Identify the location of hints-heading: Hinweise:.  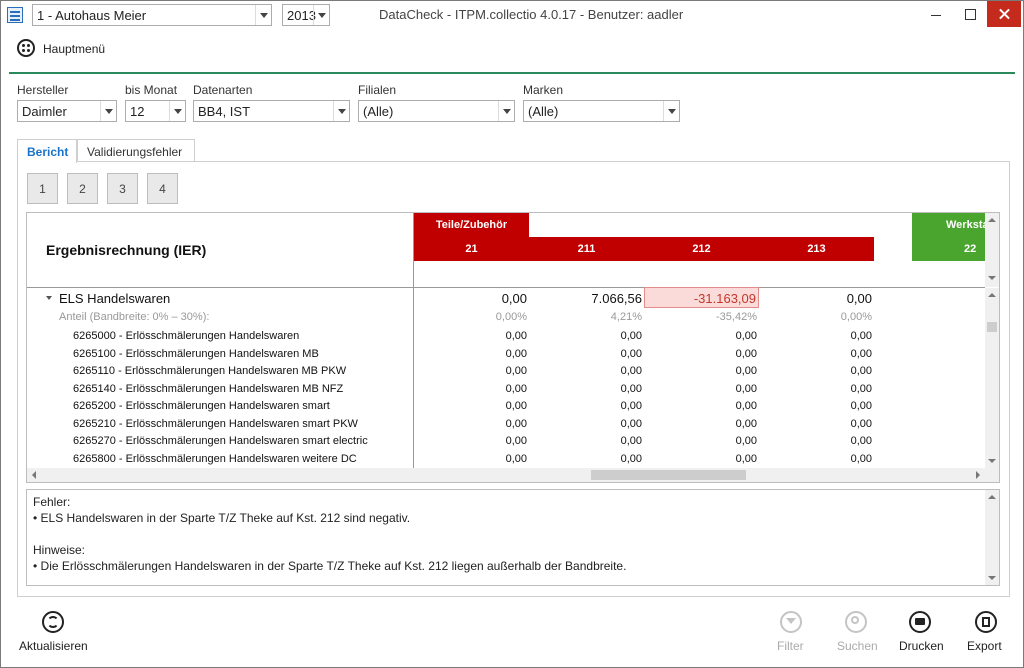
(59, 550).